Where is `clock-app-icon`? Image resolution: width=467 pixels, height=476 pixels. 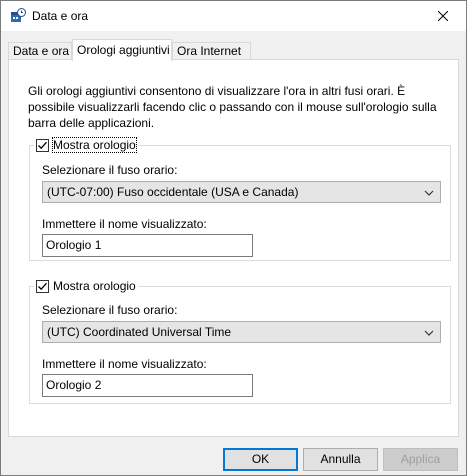
clock-app-icon is located at coordinates (18, 16).